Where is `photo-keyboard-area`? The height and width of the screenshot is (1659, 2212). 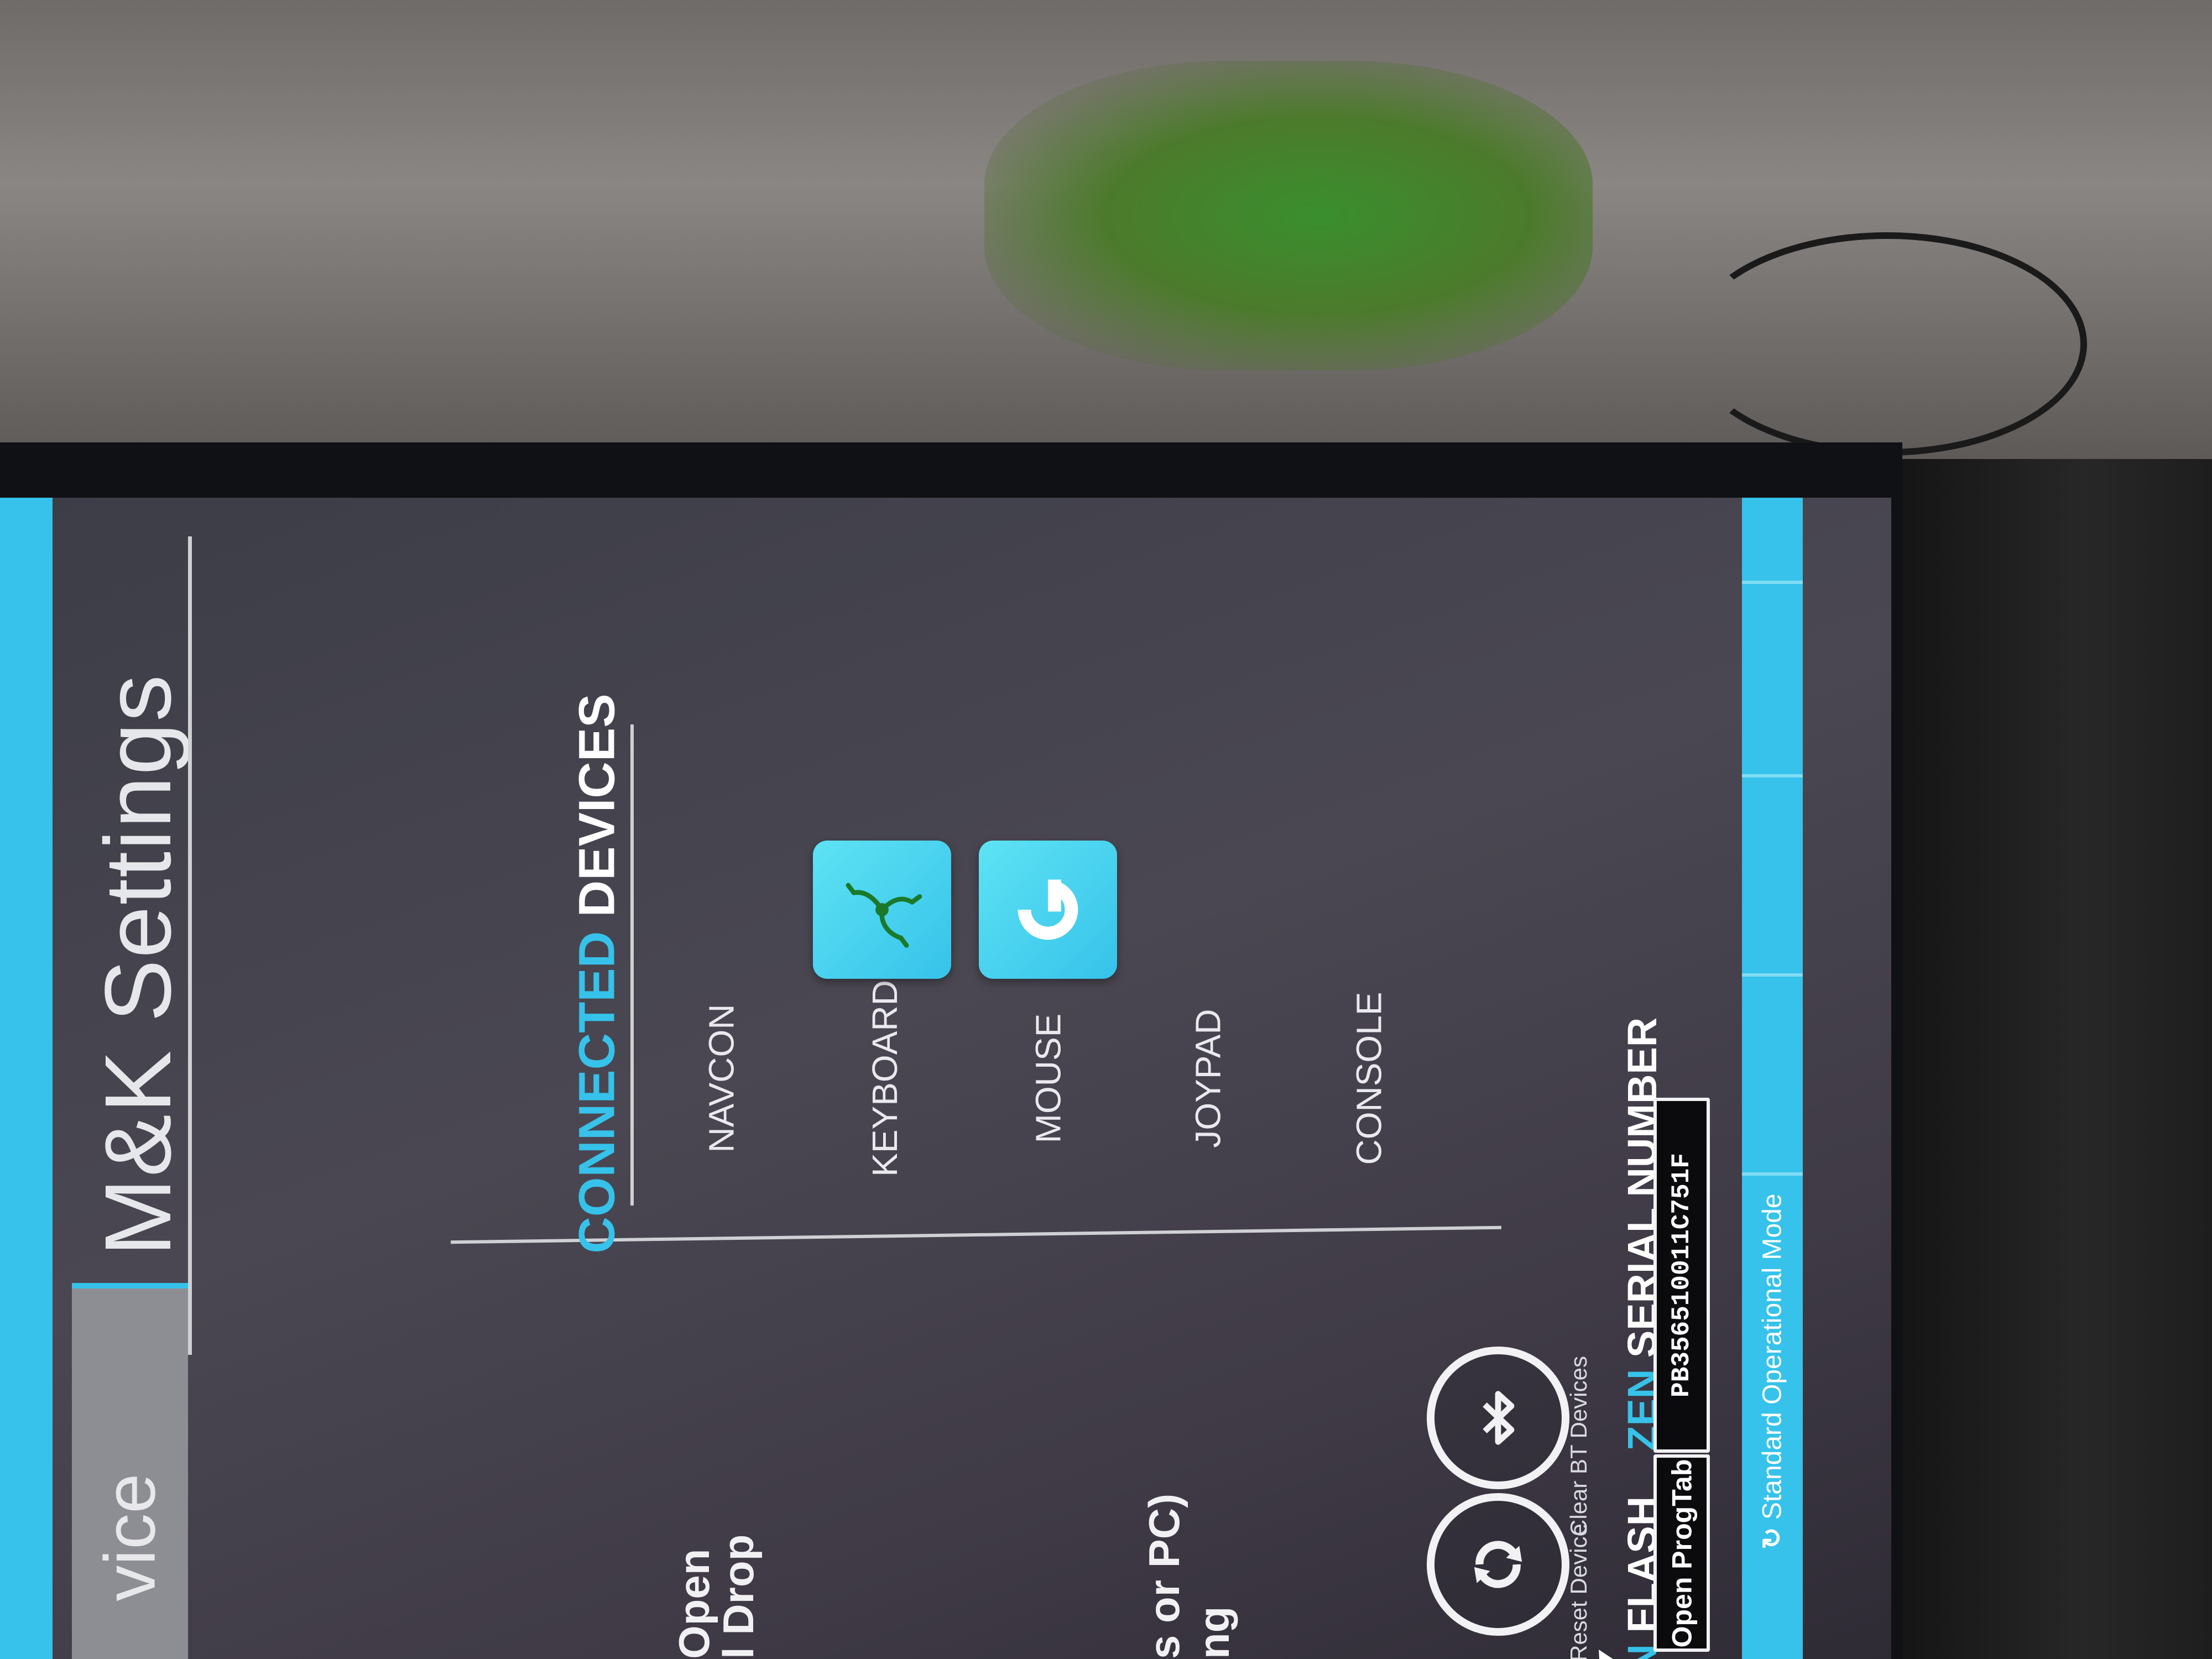 photo-keyboard-area is located at coordinates (2051, 1059).